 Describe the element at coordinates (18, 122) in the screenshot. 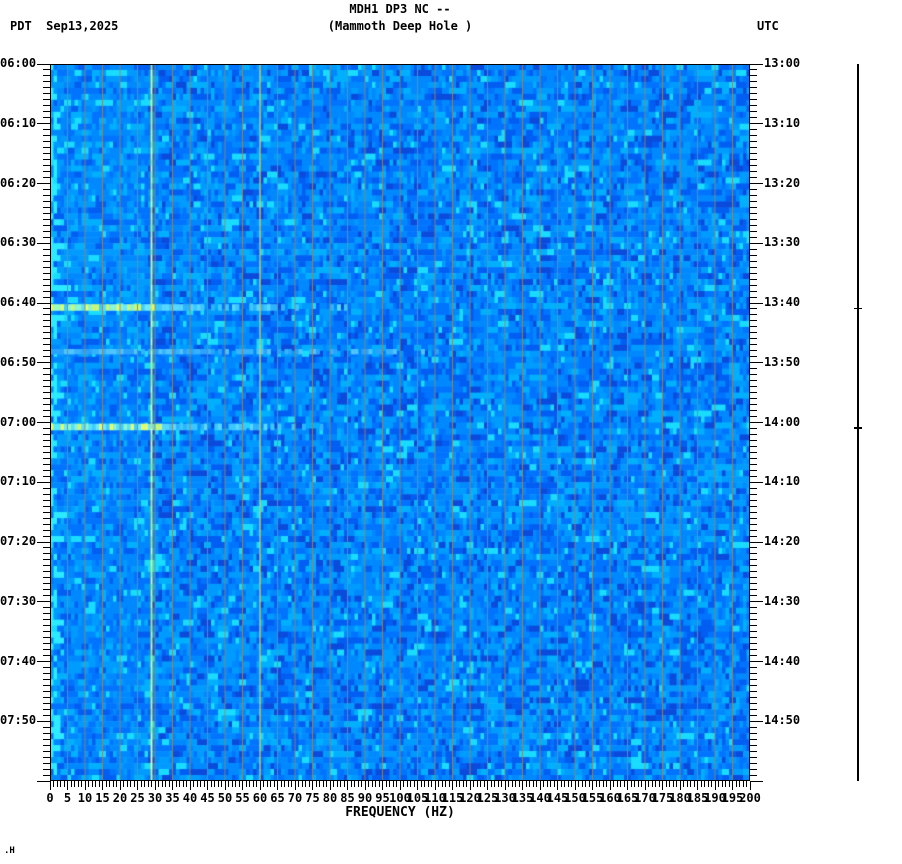

I see `pdt-tick-label: 06:10` at that location.